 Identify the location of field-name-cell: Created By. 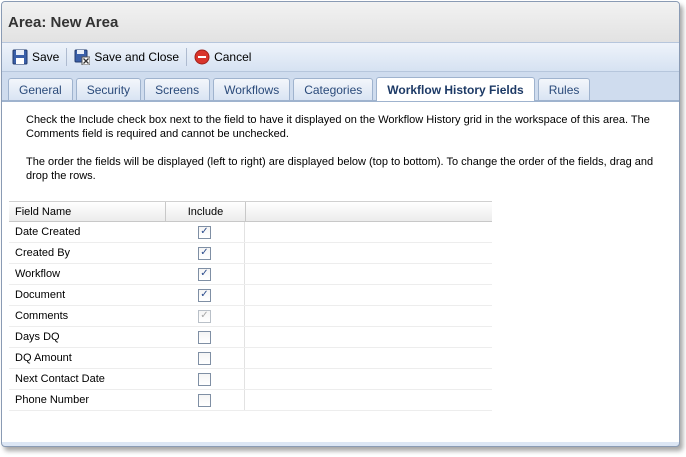
(43, 253).